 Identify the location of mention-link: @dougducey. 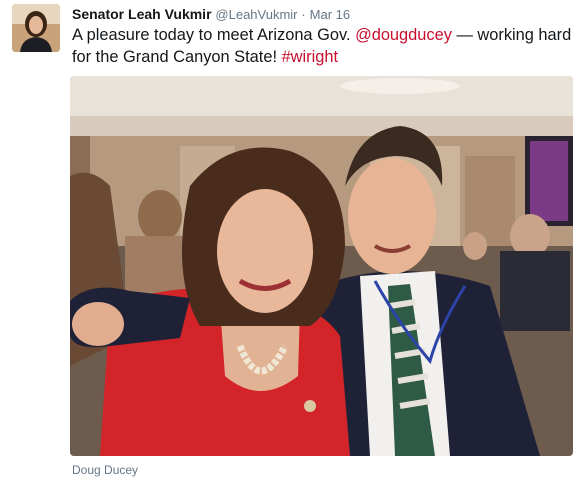
(403, 35).